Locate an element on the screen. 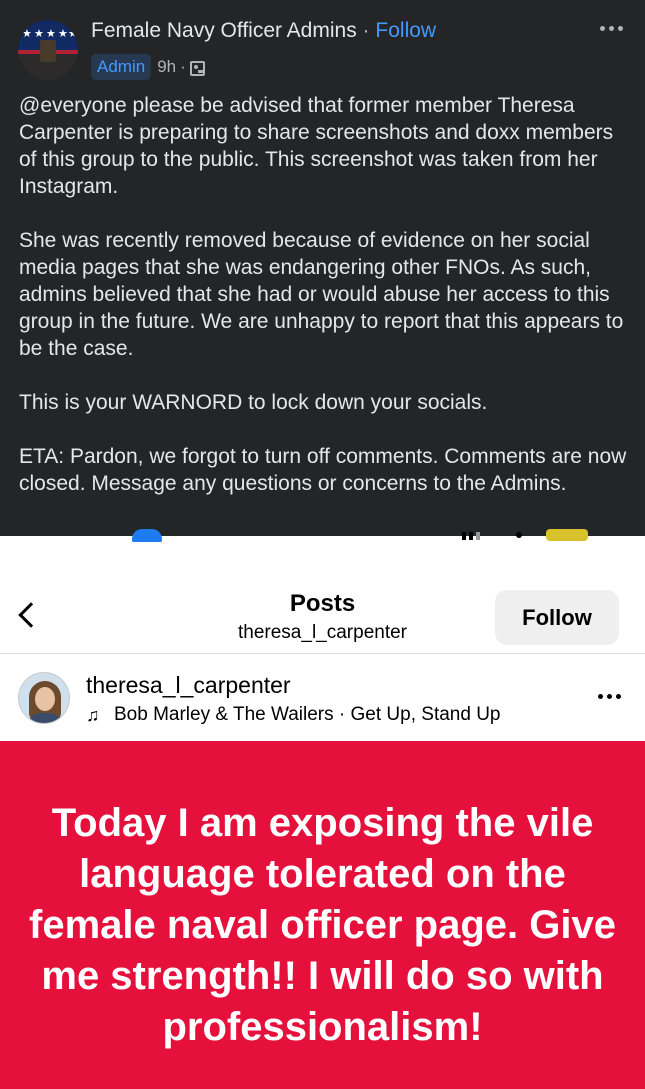  admin-badge: Admin is located at coordinates (121, 67).